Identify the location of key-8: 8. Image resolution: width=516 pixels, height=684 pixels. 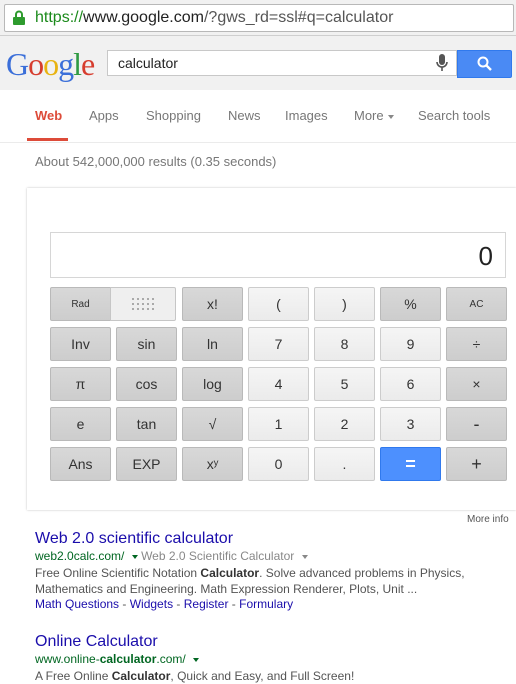
(344, 344).